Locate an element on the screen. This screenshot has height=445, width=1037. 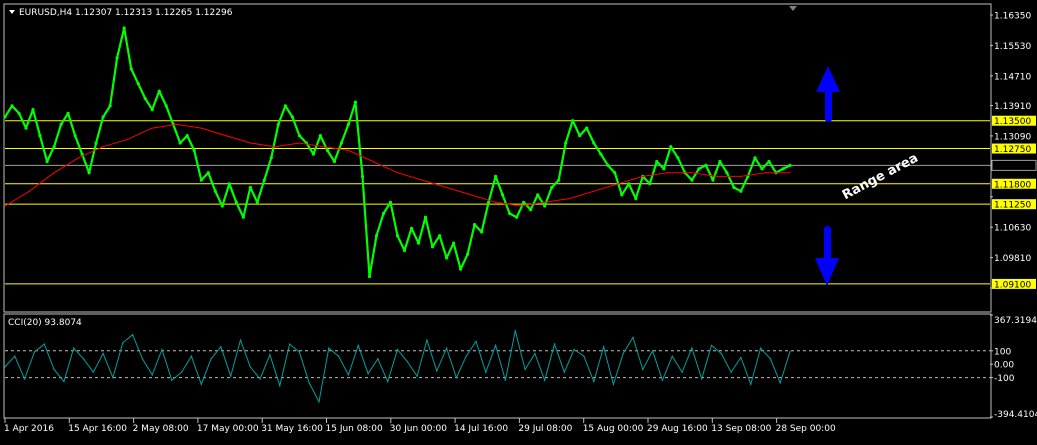
x-axis-tick-label: 2 May 08:00 is located at coordinates (161, 429).